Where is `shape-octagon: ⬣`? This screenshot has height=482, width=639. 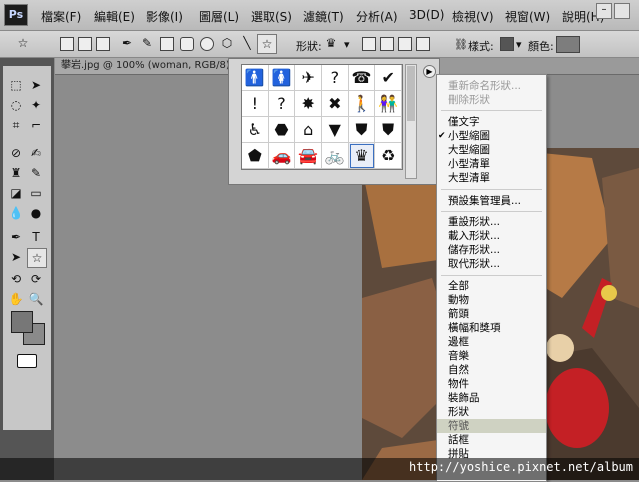 shape-octagon: ⬣ is located at coordinates (282, 130).